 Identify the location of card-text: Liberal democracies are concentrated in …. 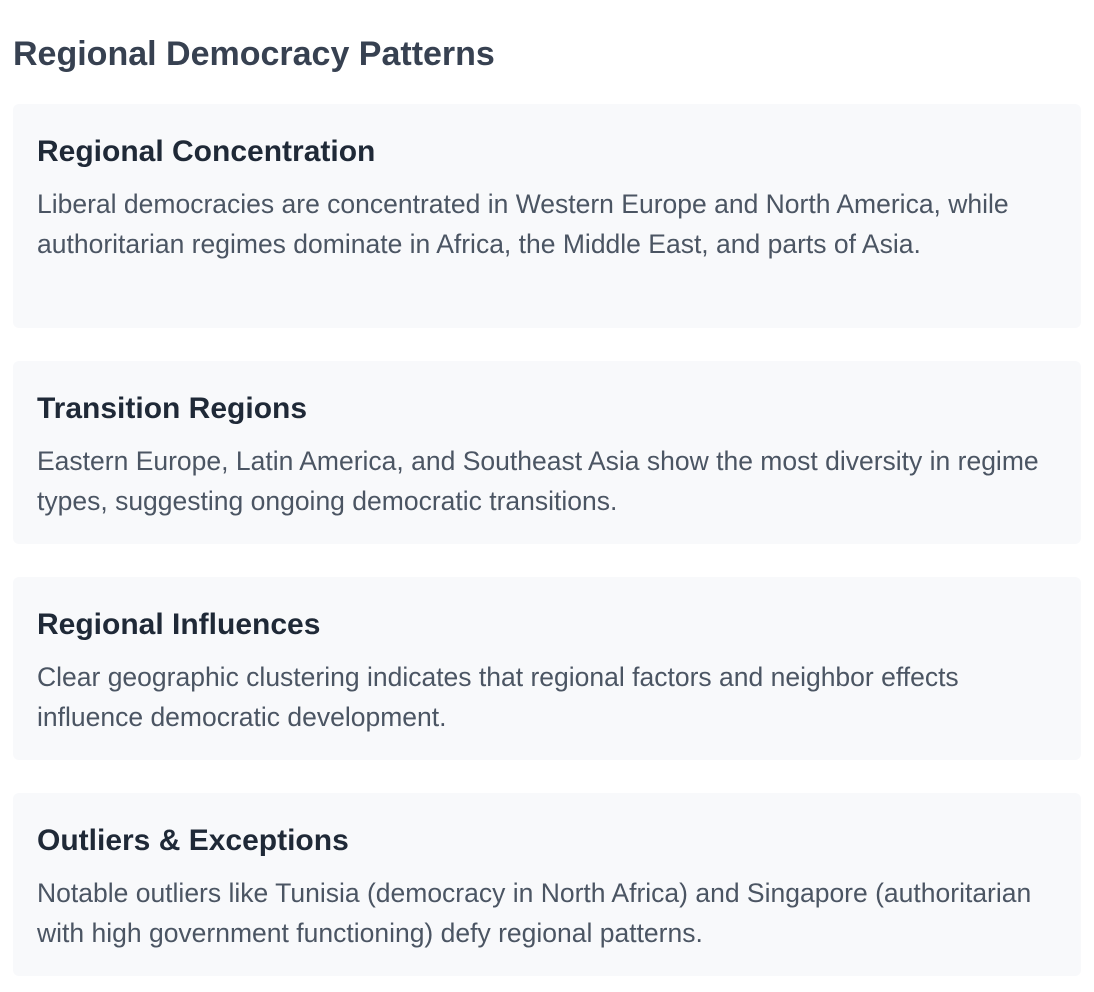
(523, 224).